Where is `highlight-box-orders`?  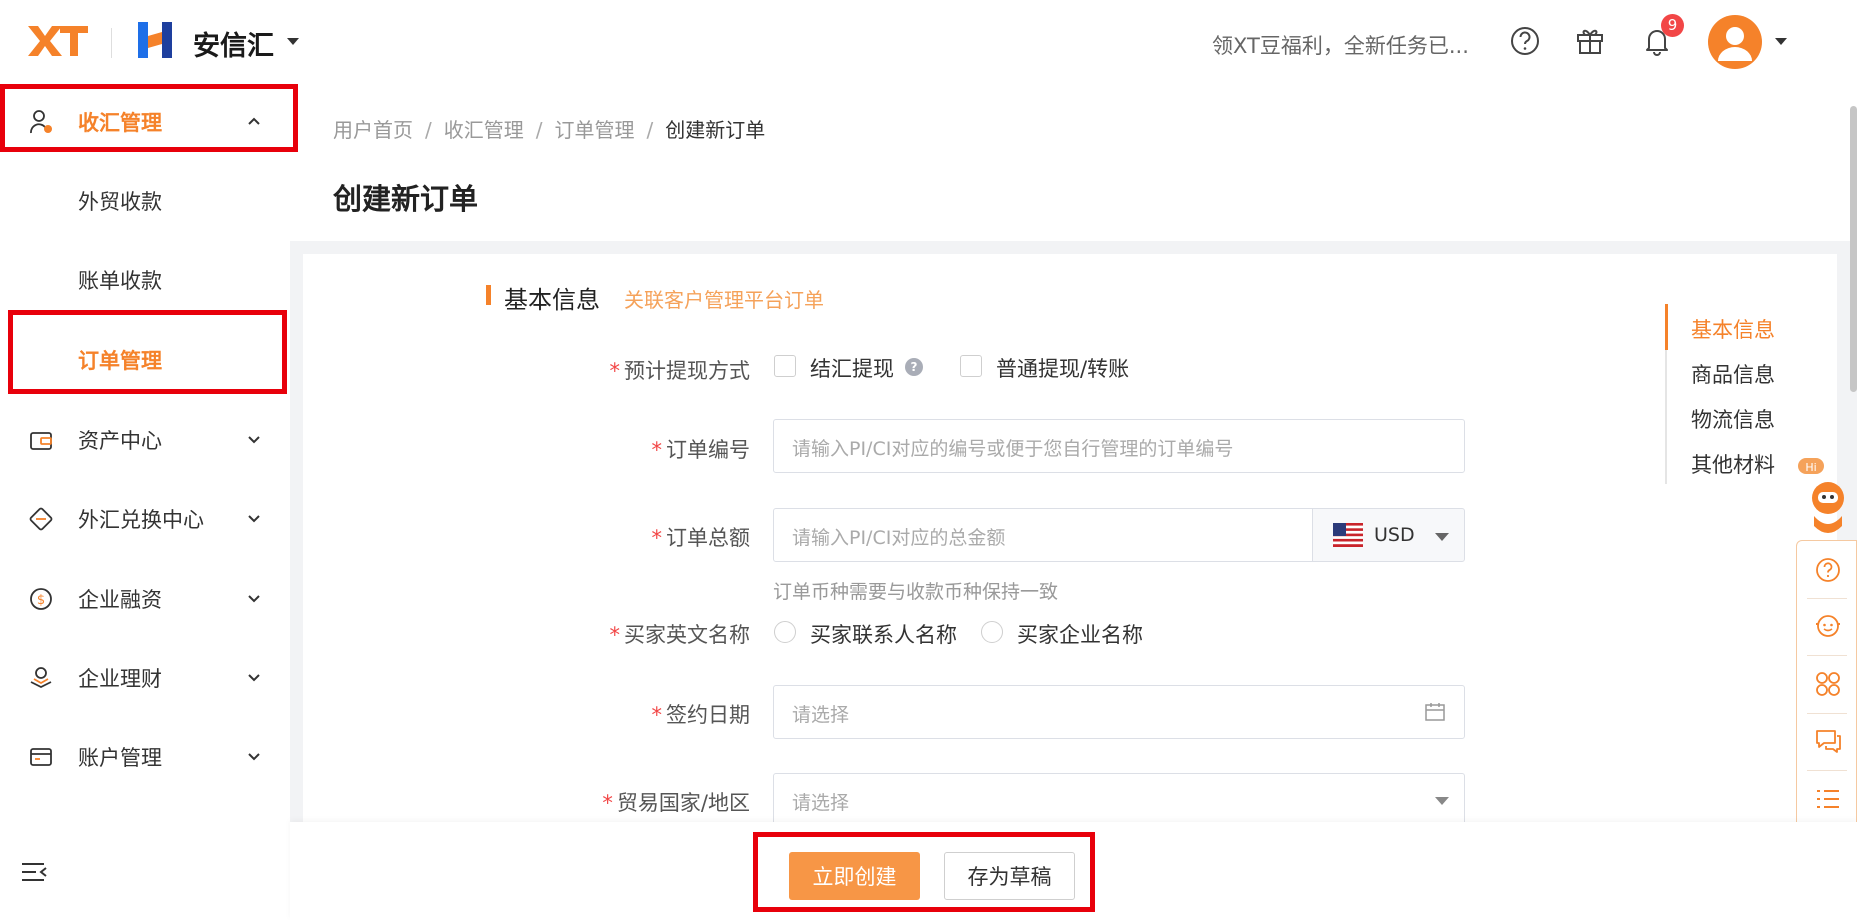
highlight-box-orders is located at coordinates (147, 352).